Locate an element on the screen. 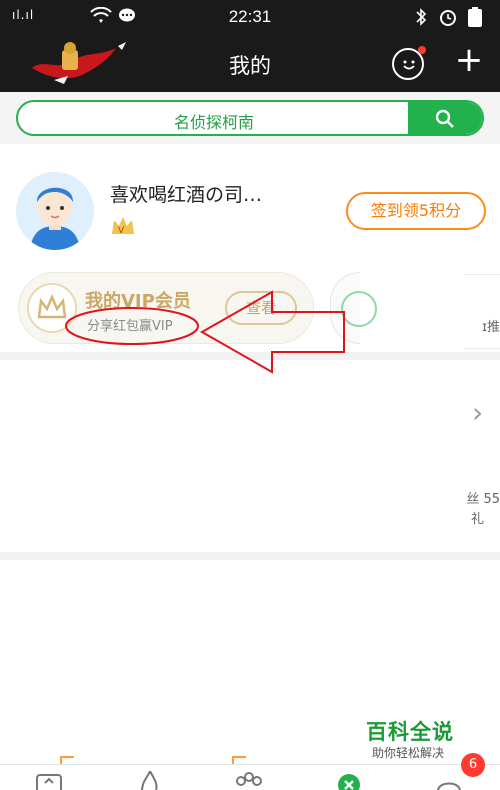  watermark-title: 百科全说 is located at coordinates (410, 732).